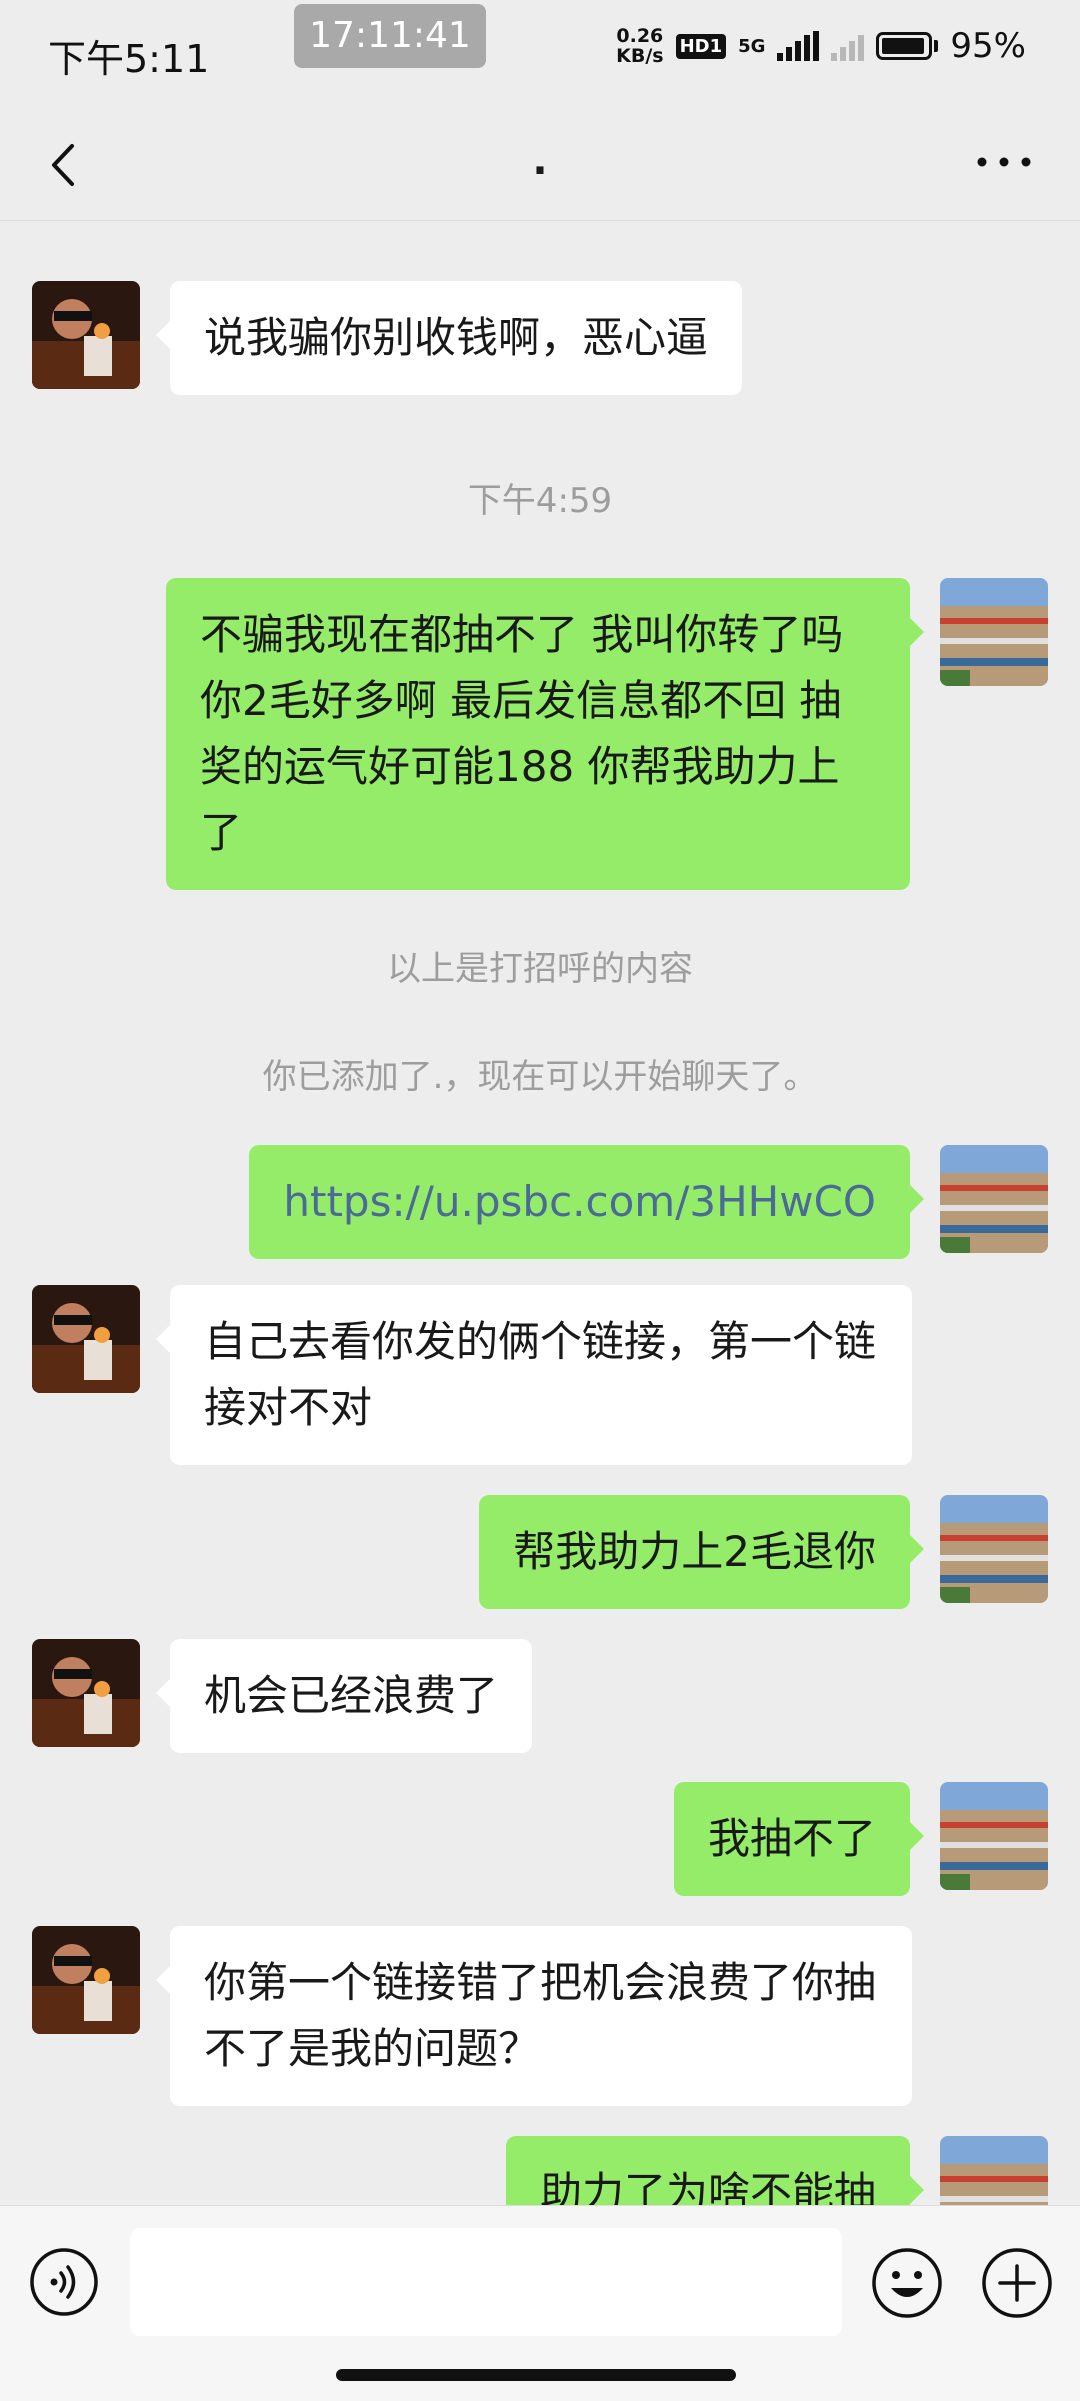 The width and height of the screenshot is (1080, 2401). What do you see at coordinates (701, 46) in the screenshot?
I see `hd-badge: HD1` at bounding box center [701, 46].